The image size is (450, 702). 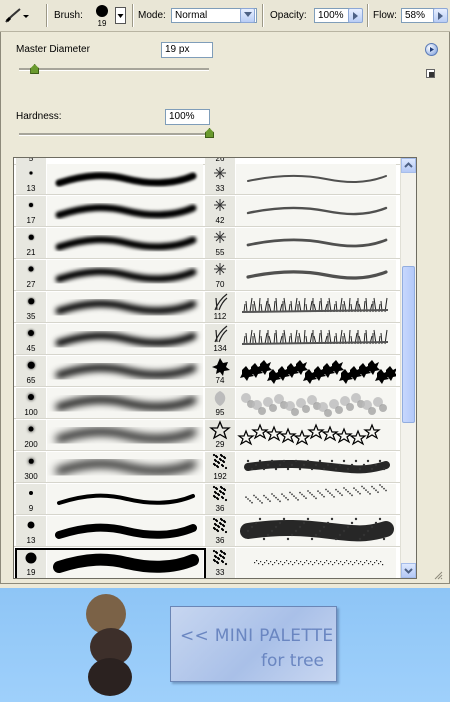 I want to click on brush-thumb-left: 300, so click(x=31, y=467).